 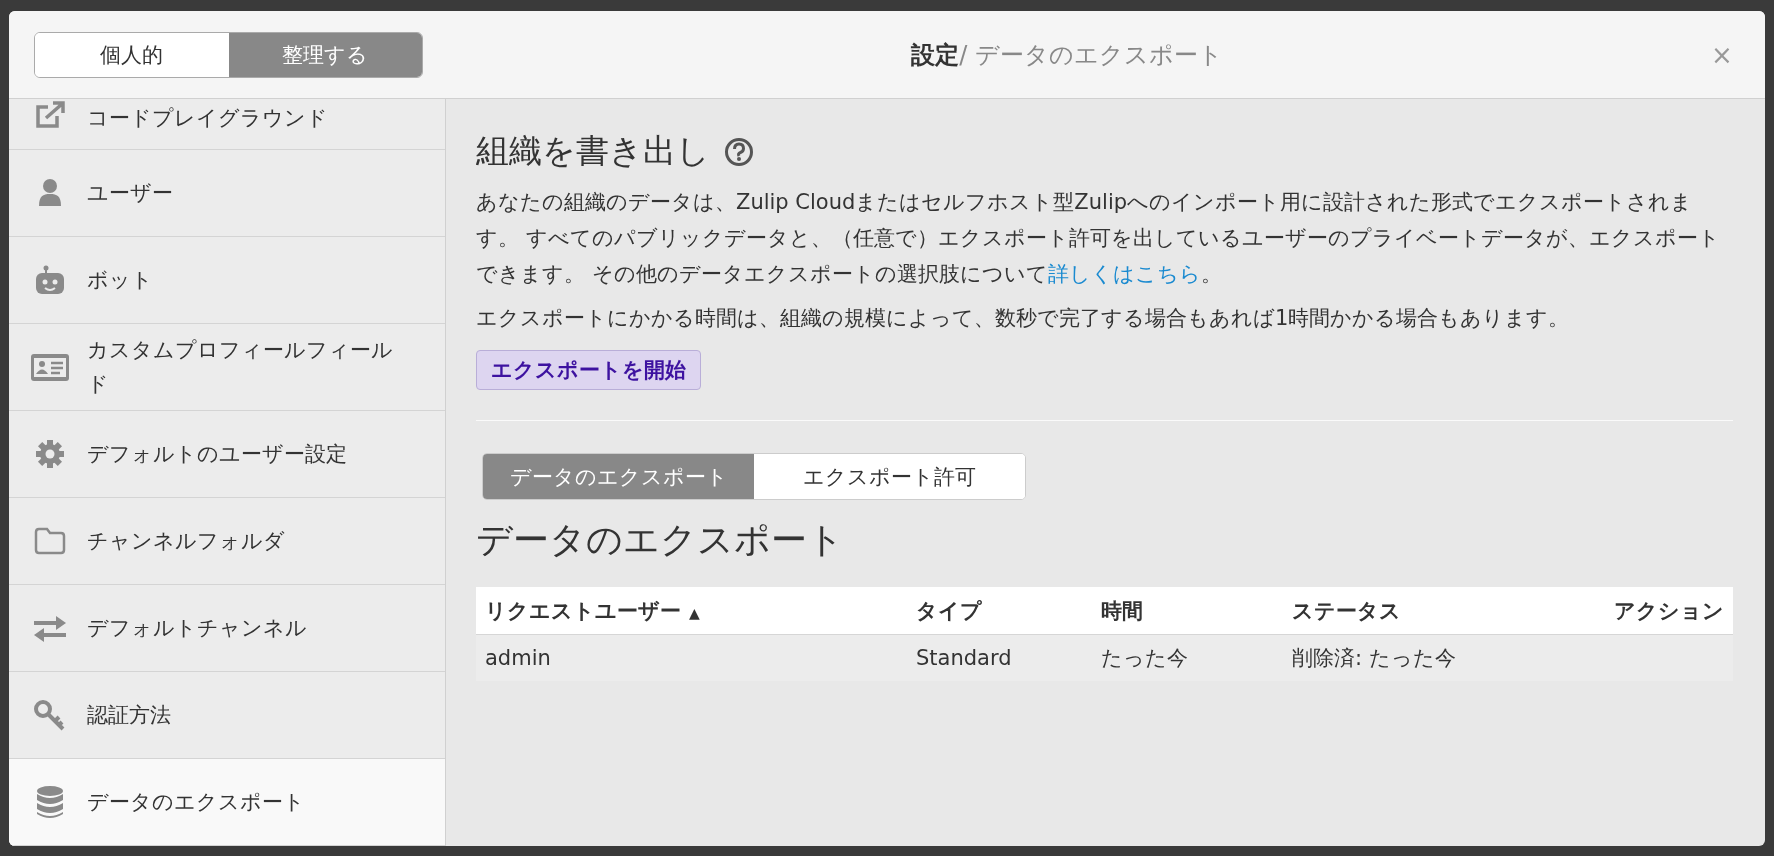 I want to click on start-export-button: エクスポートを開始, so click(x=588, y=370).